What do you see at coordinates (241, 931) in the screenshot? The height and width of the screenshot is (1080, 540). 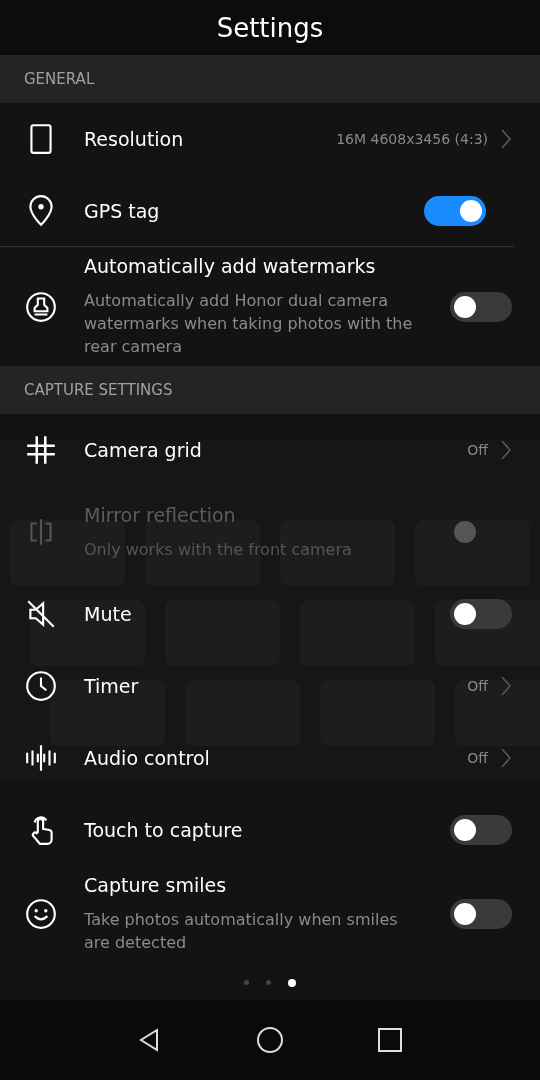 I see `setting-description: Take photos automatically when smiles are detected` at bounding box center [241, 931].